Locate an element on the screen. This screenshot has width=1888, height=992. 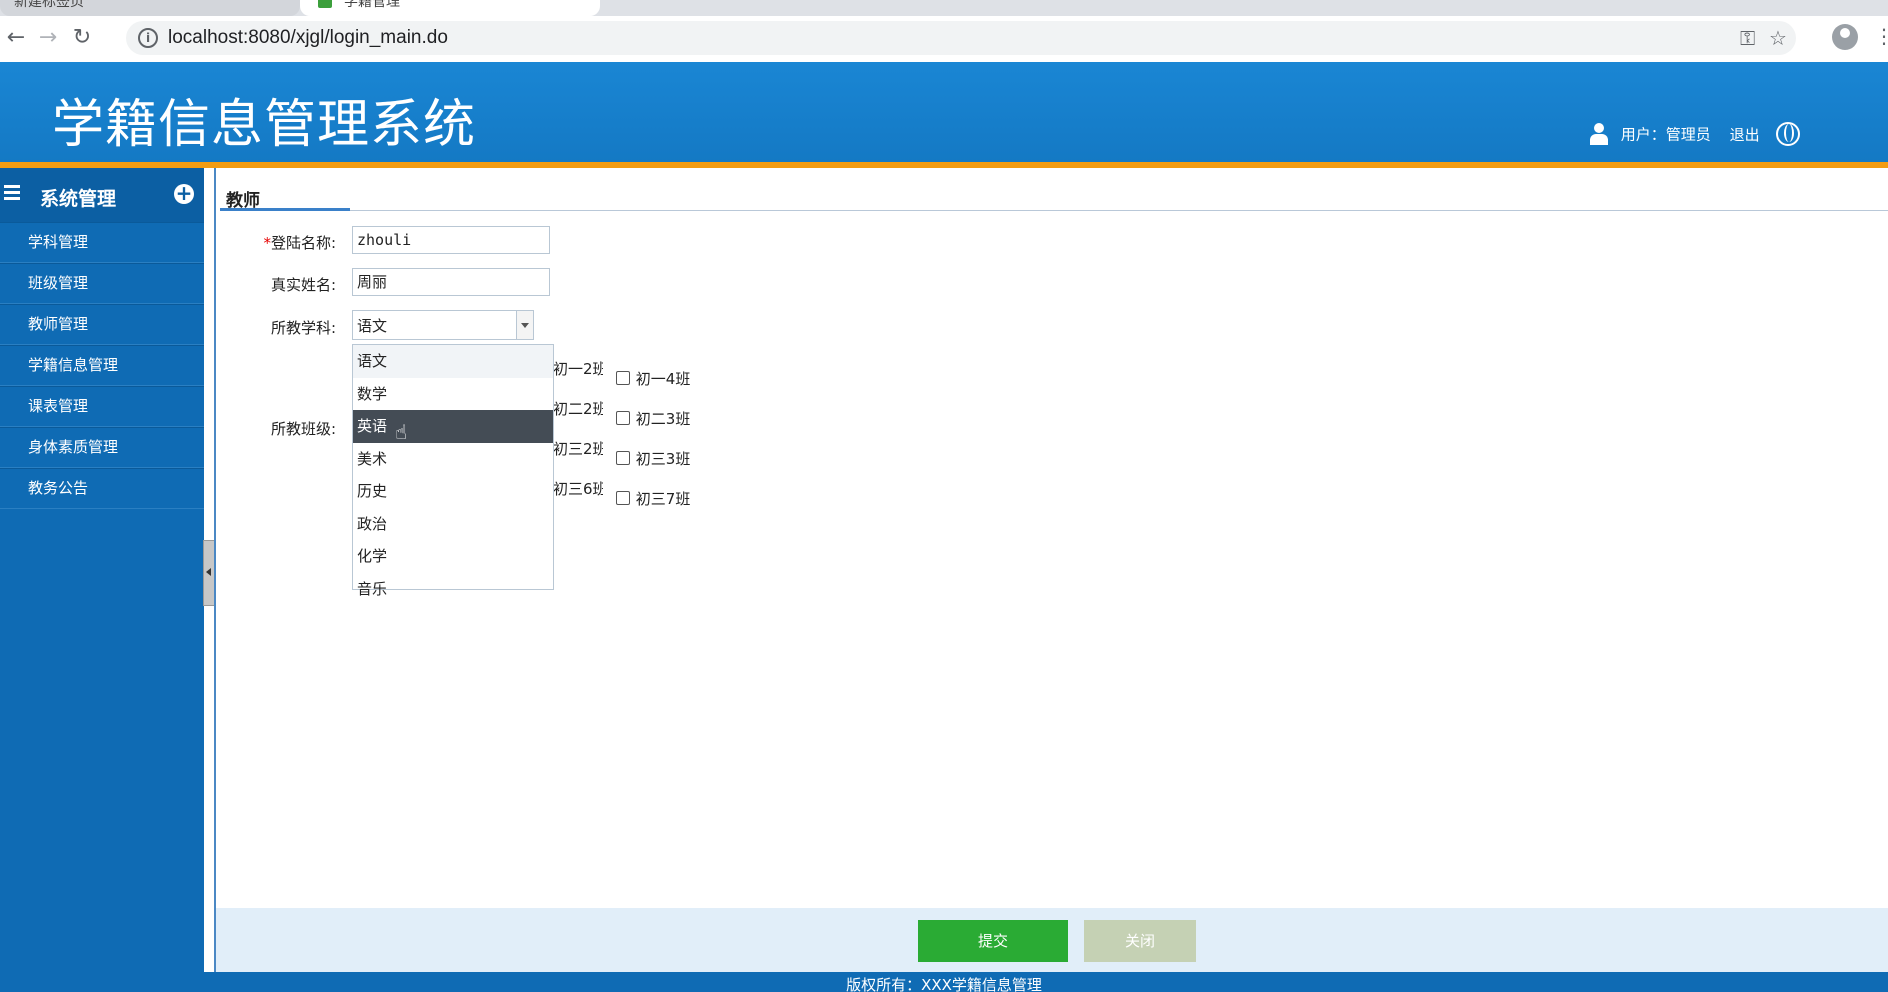
user-label: 用户：管理员 is located at coordinates (1665, 134).